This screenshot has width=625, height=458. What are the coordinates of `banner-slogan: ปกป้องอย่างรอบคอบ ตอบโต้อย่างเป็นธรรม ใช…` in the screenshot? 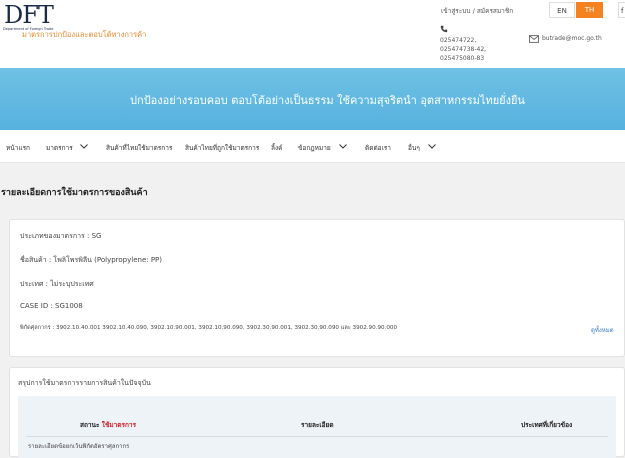 It's located at (327, 100).